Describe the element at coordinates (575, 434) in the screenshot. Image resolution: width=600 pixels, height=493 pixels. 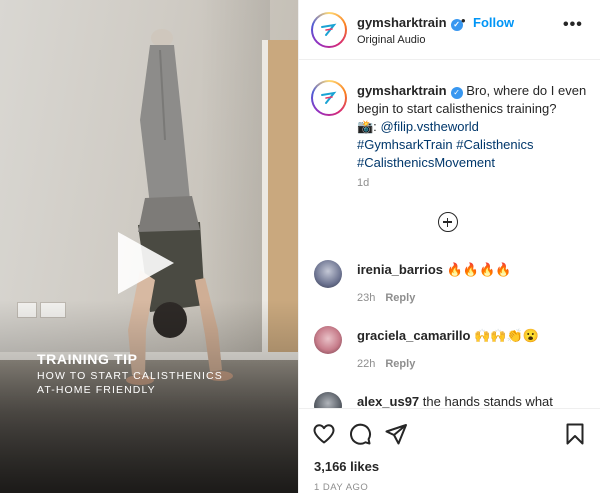
I see `bookmark-icon` at that location.